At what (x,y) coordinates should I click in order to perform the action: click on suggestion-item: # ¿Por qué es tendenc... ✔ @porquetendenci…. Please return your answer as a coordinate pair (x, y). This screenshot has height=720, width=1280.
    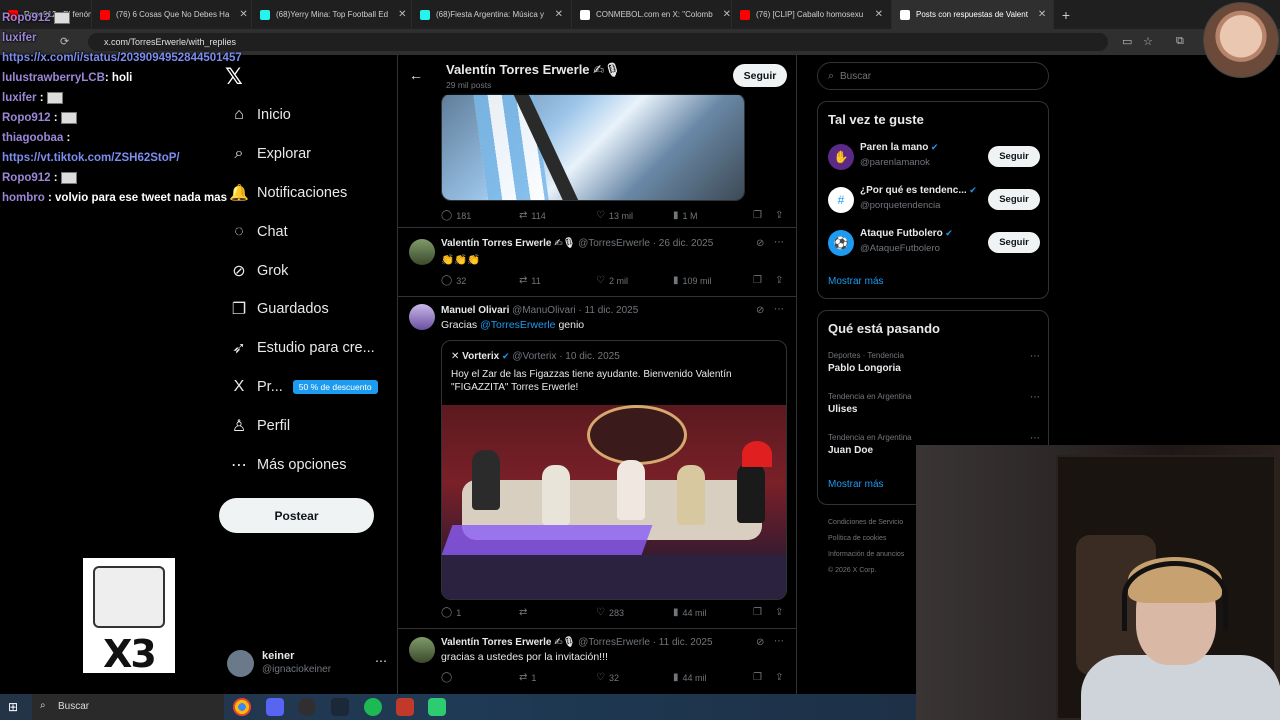
    Looking at the image, I should click on (934, 200).